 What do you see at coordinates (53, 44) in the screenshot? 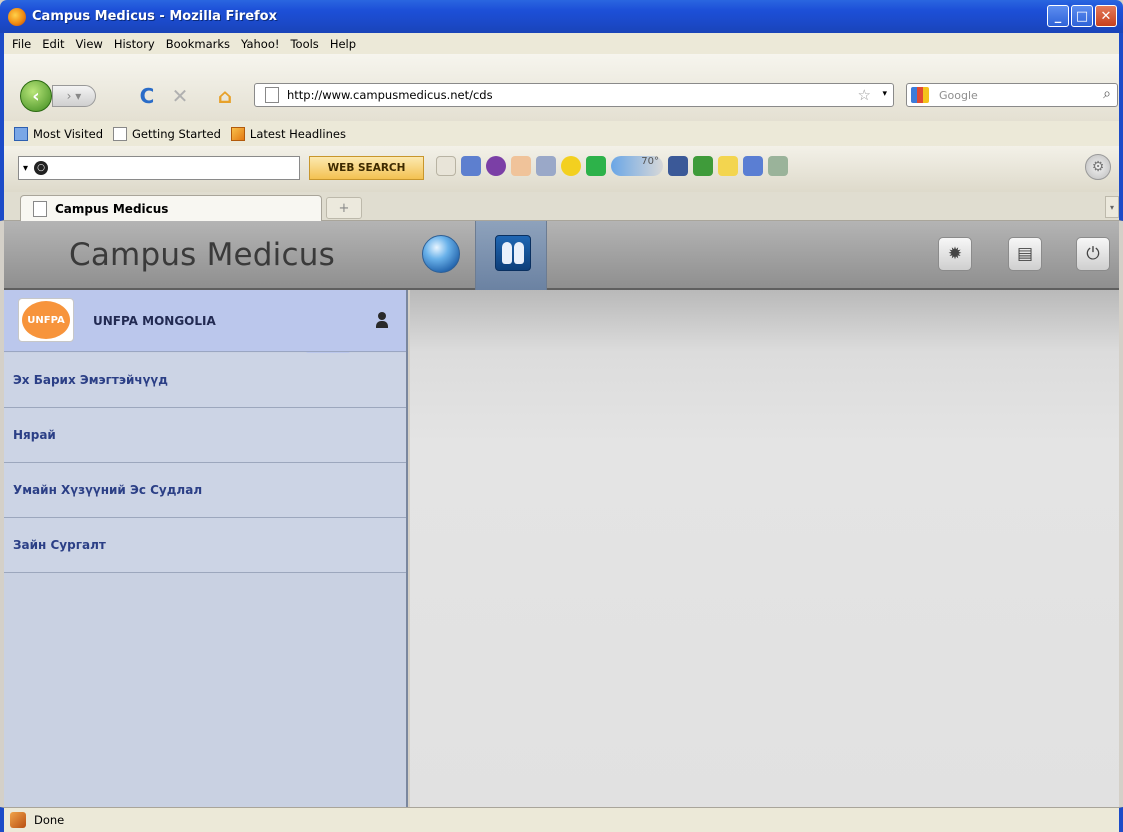
I see `menu-edit: Edit` at bounding box center [53, 44].